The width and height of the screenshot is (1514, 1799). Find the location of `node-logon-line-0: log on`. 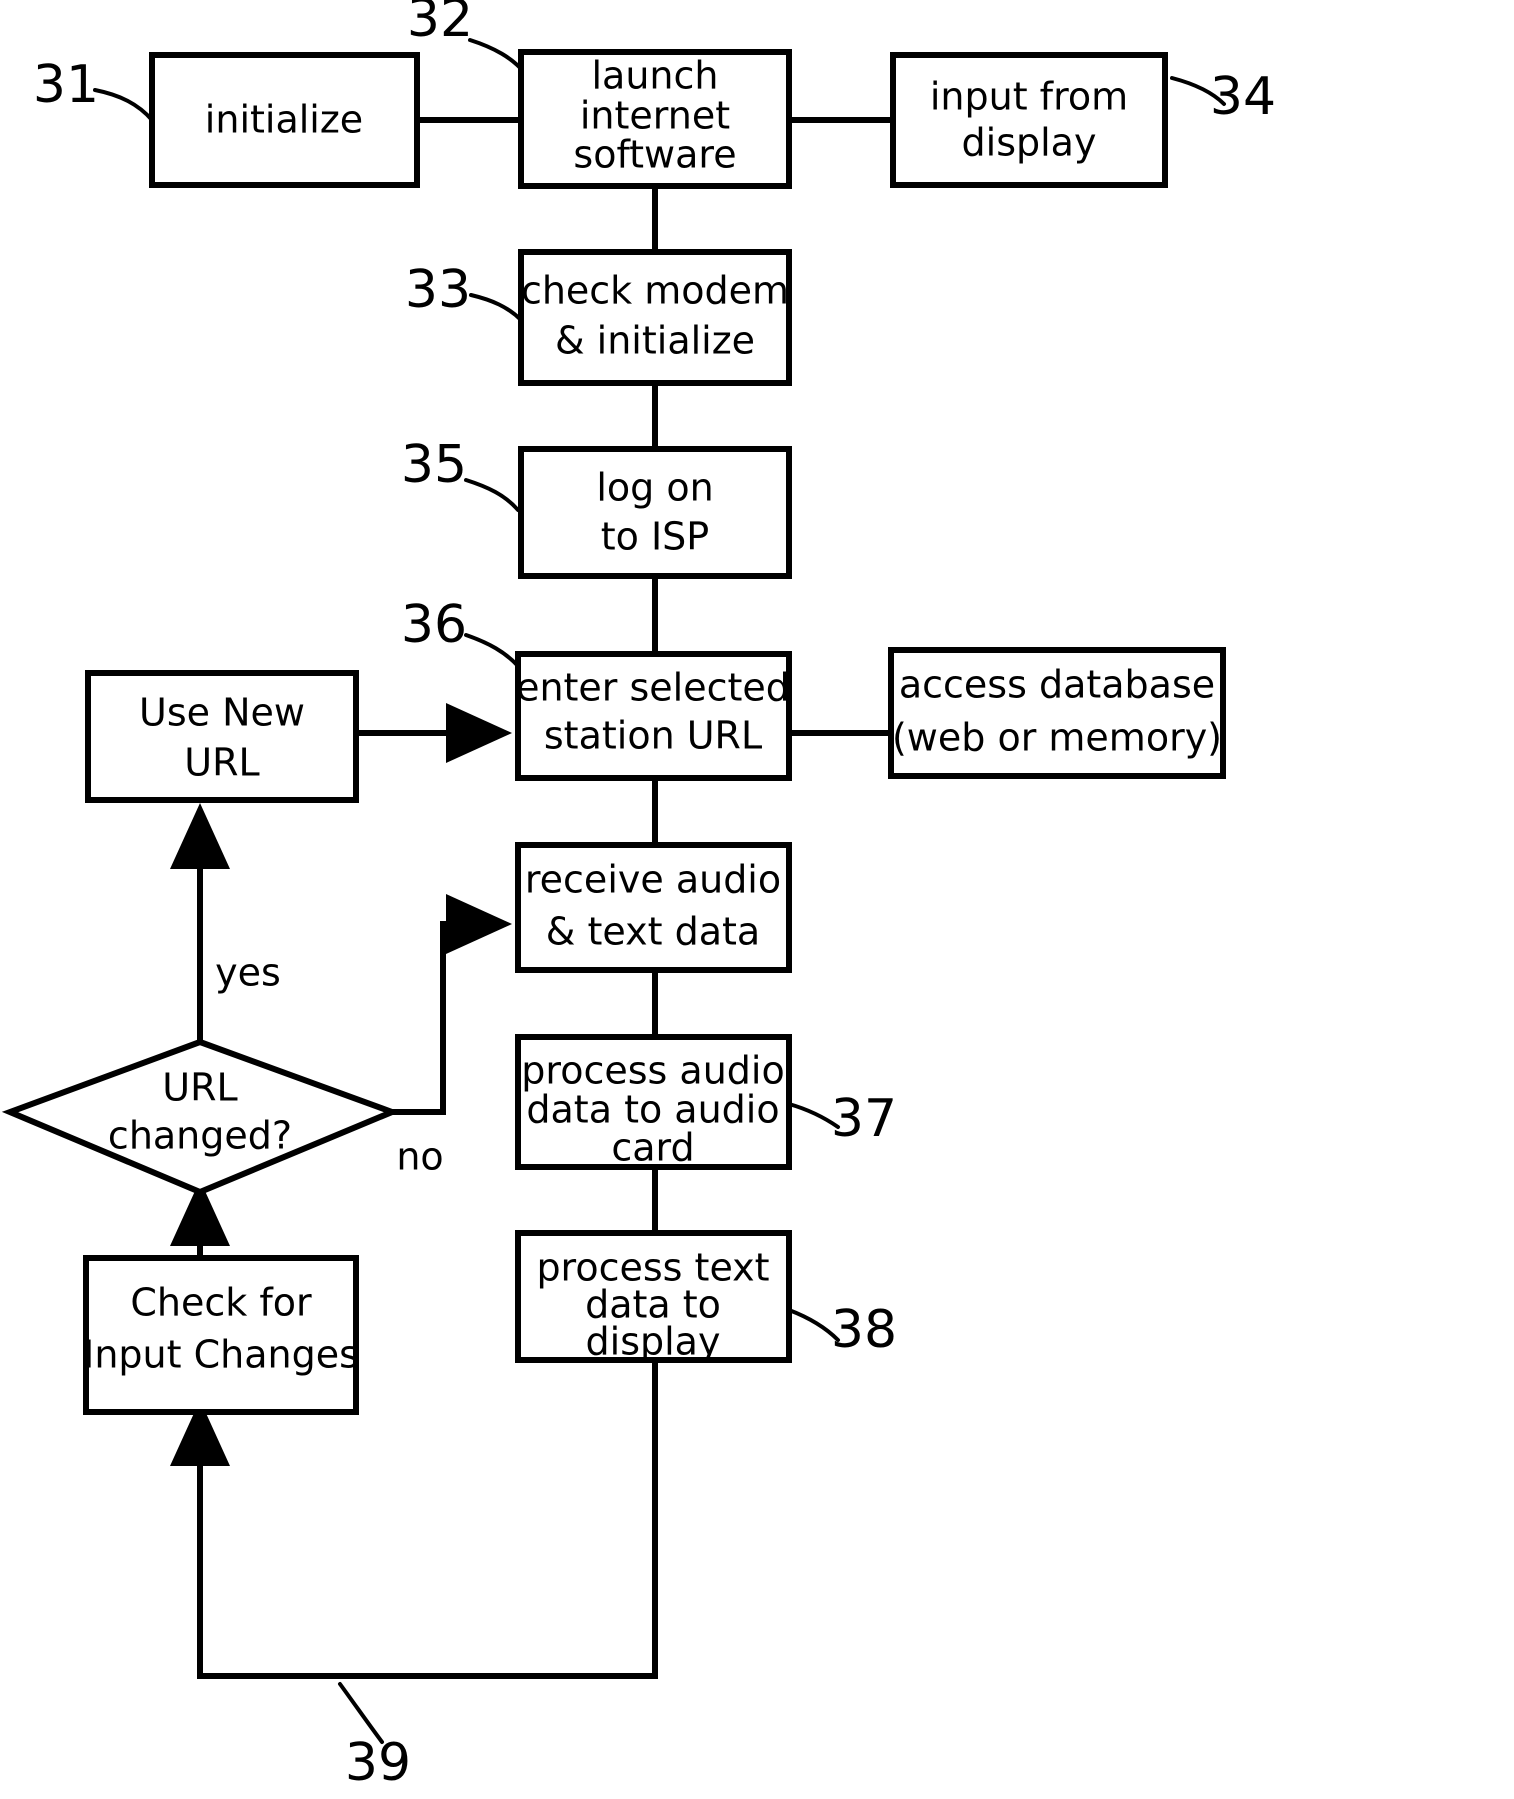

node-logon-line-0: log on is located at coordinates (654, 488).